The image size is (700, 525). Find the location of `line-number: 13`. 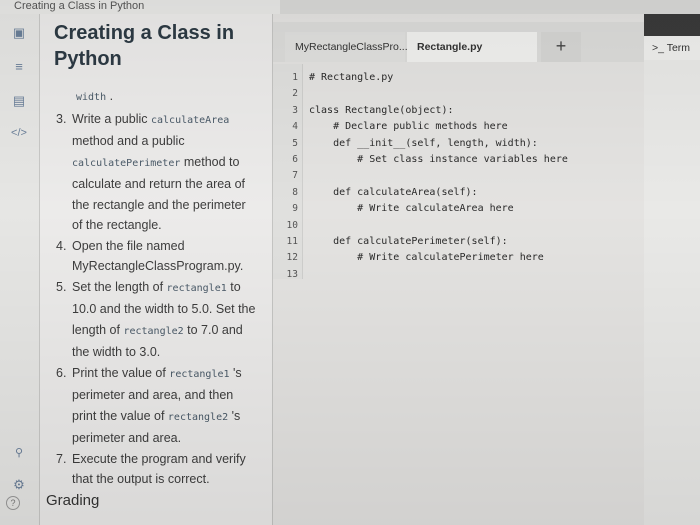

line-number: 13 is located at coordinates (292, 274).